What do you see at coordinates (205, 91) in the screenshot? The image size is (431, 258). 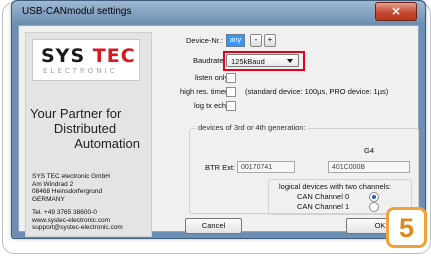 I see `high-res-timer-label: high res. timer:` at bounding box center [205, 91].